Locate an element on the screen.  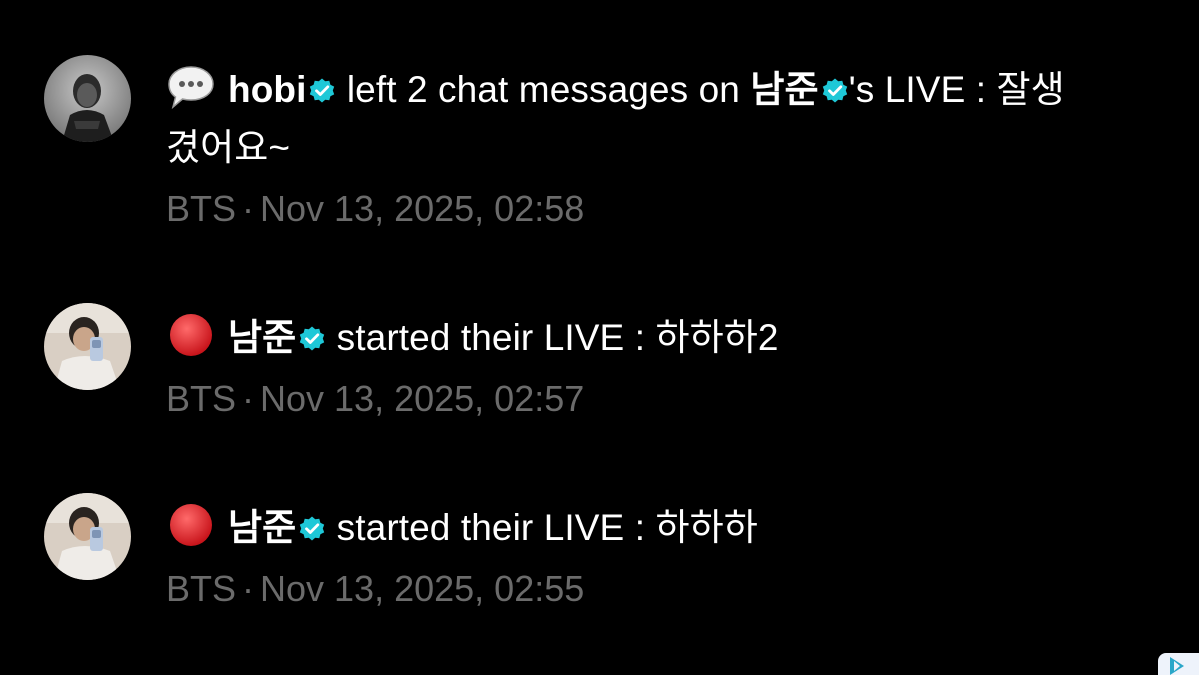
timestamp: Nov 13, 2025, 02:55 is located at coordinates (422, 588).